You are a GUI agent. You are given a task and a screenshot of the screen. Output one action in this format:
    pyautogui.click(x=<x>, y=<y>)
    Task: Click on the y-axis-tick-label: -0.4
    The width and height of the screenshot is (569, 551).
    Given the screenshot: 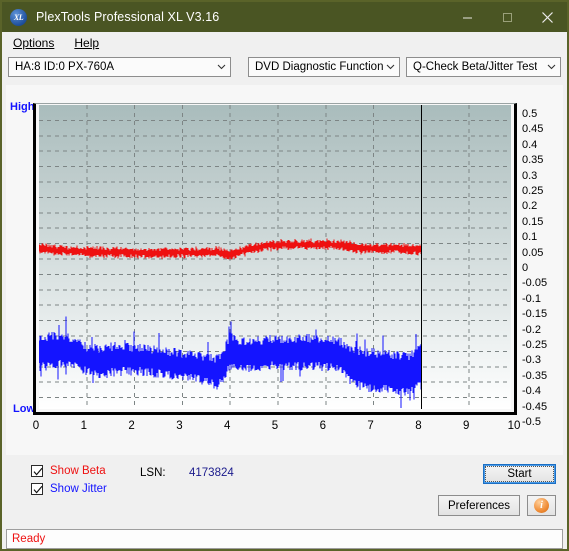 What is the action you would take?
    pyautogui.click(x=531, y=391)
    